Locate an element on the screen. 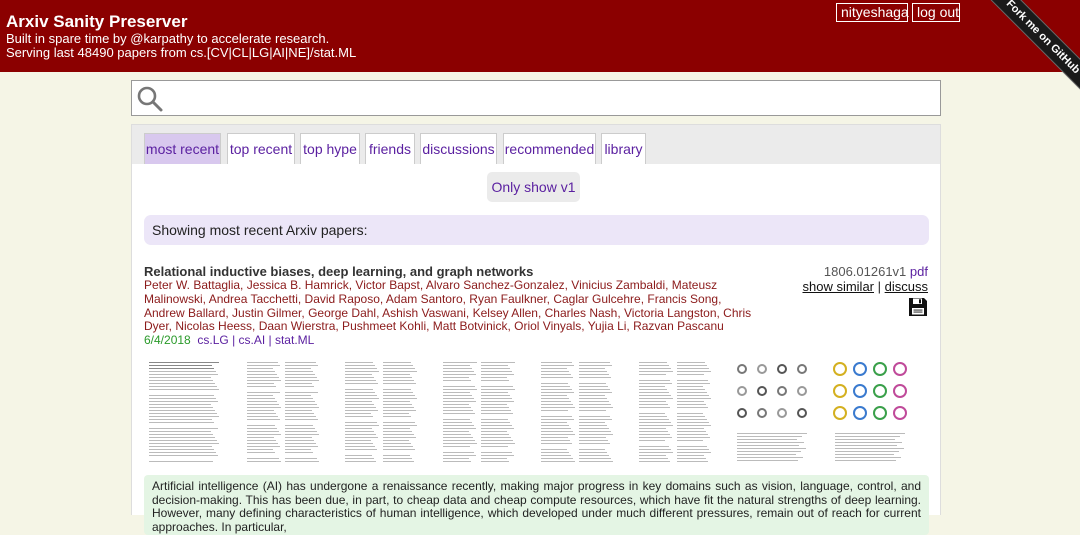  floppy-disk-icon is located at coordinates (918, 307).